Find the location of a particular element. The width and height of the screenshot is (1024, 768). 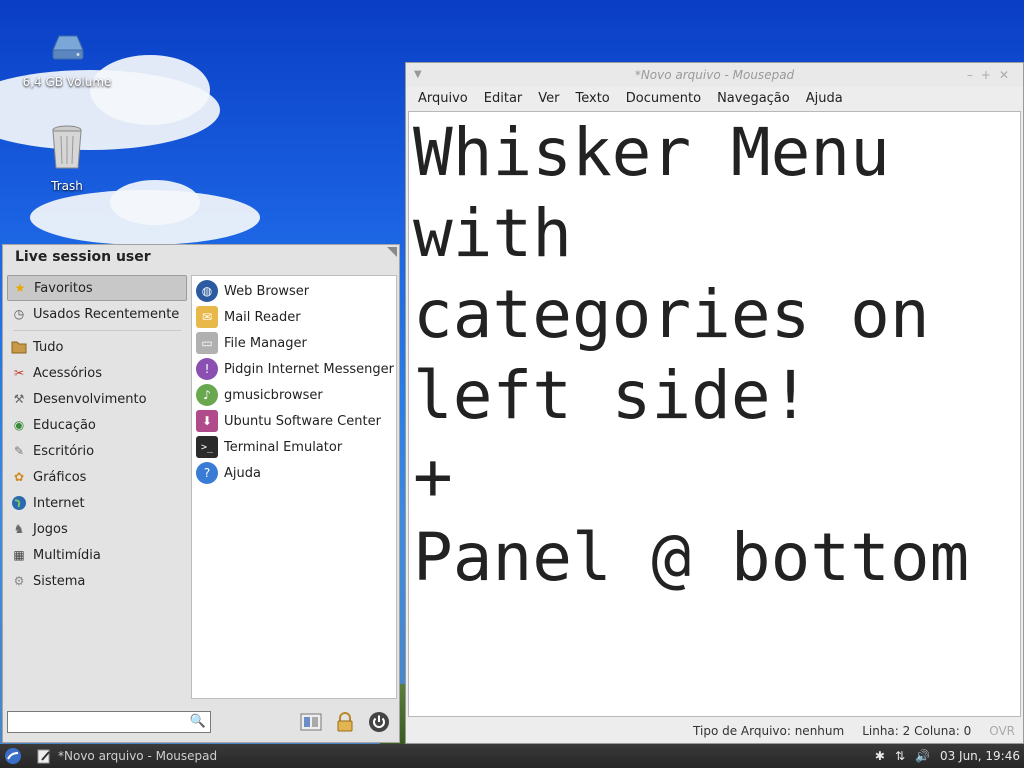

trash-icon is located at coordinates (67, 147).